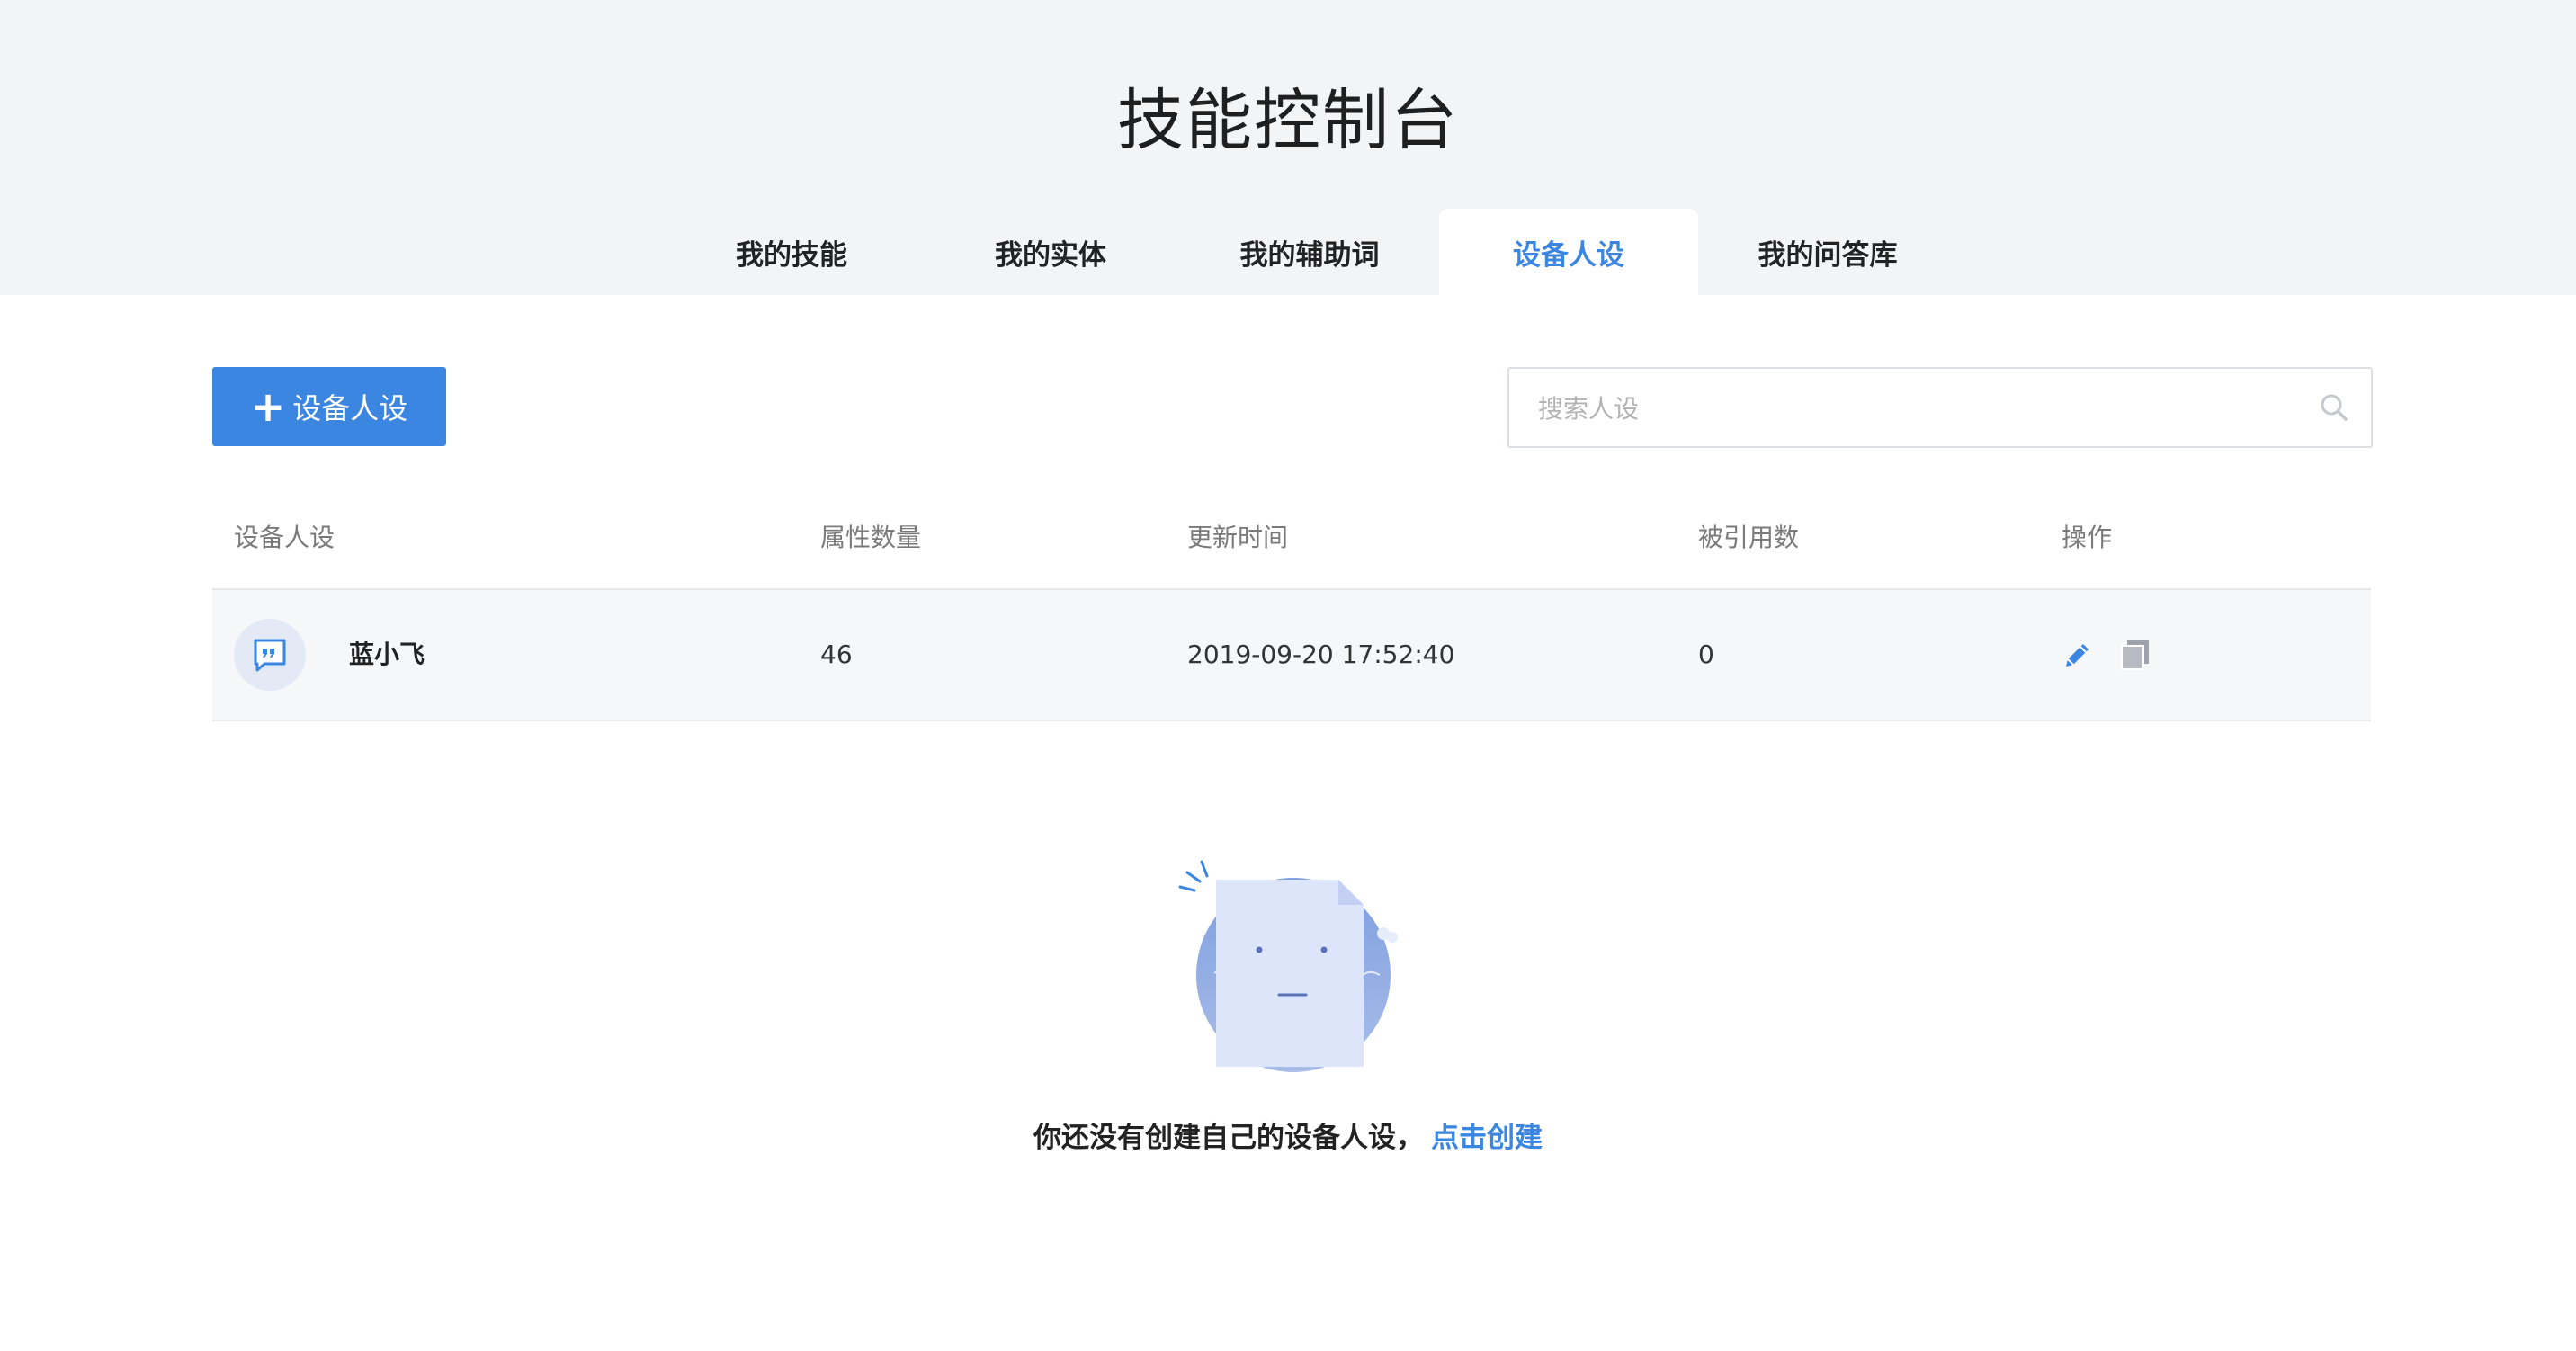 This screenshot has width=2576, height=1351. Describe the element at coordinates (350, 408) in the screenshot. I see `add-persona-button-label: 设备人设` at that location.